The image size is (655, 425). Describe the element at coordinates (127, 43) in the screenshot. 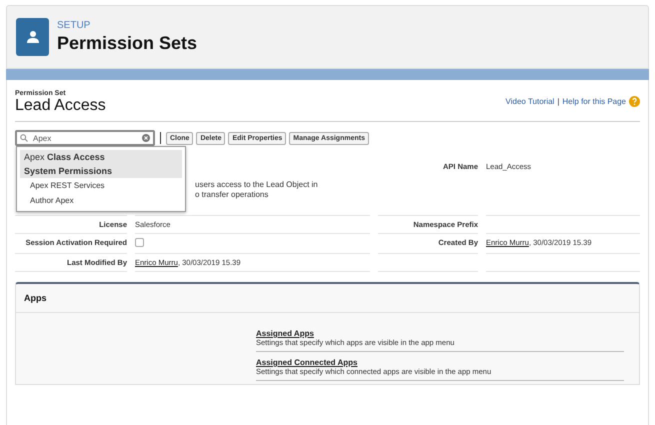

I see `page-title: Permission Sets` at that location.